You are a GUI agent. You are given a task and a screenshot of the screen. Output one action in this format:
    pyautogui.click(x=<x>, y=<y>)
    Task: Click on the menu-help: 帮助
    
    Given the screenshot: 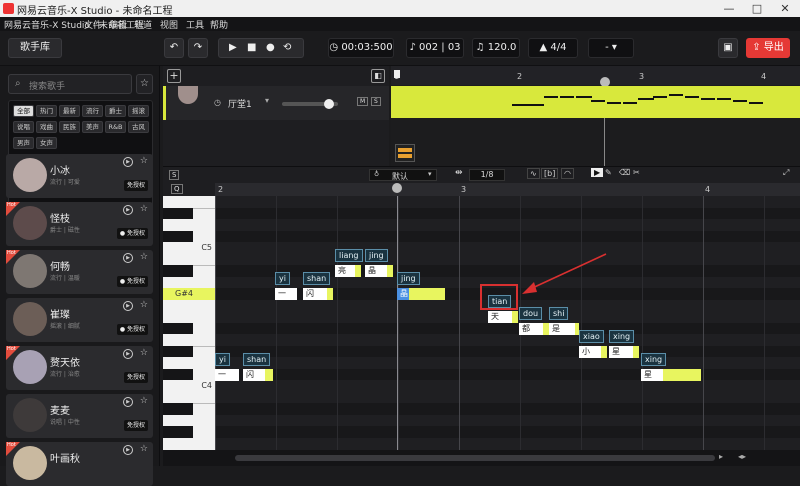 What is the action you would take?
    pyautogui.click(x=219, y=24)
    